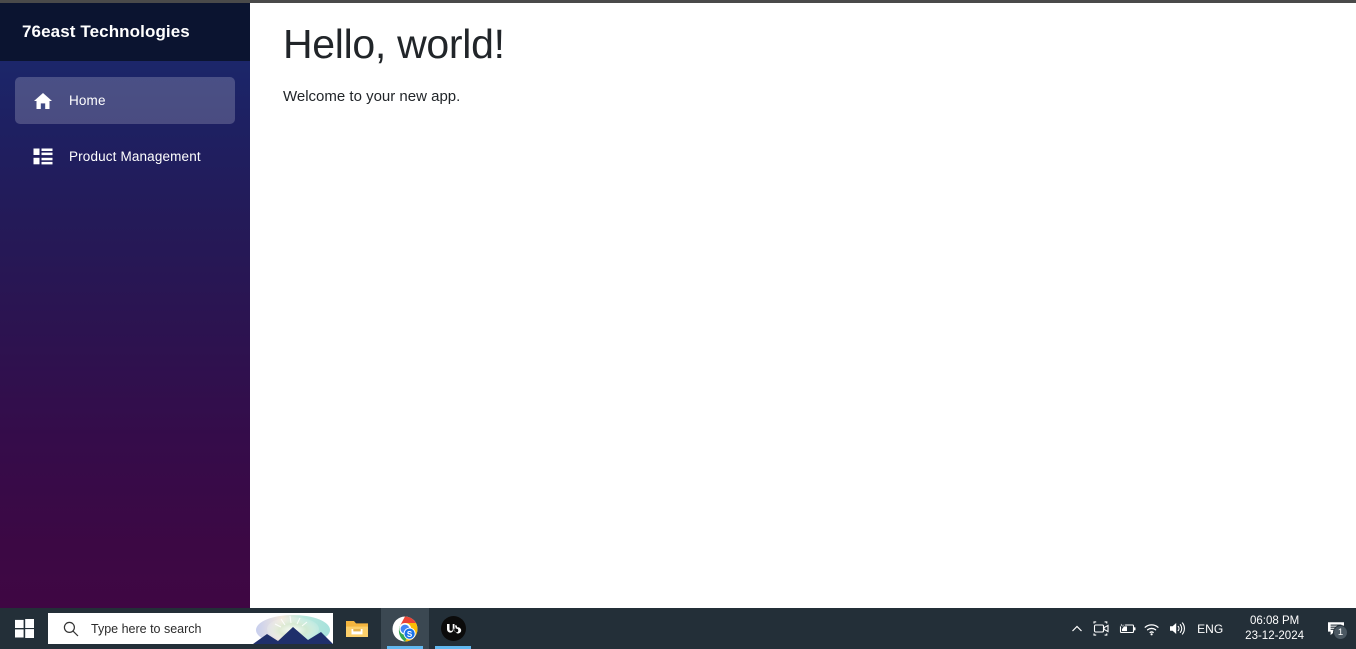  What do you see at coordinates (43, 157) in the screenshot?
I see `list-view-icon` at bounding box center [43, 157].